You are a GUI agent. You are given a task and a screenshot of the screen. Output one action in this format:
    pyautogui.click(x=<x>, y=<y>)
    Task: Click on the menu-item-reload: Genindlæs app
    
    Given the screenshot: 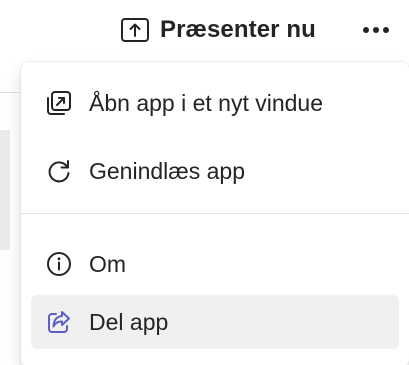 What is the action you would take?
    pyautogui.click(x=215, y=171)
    